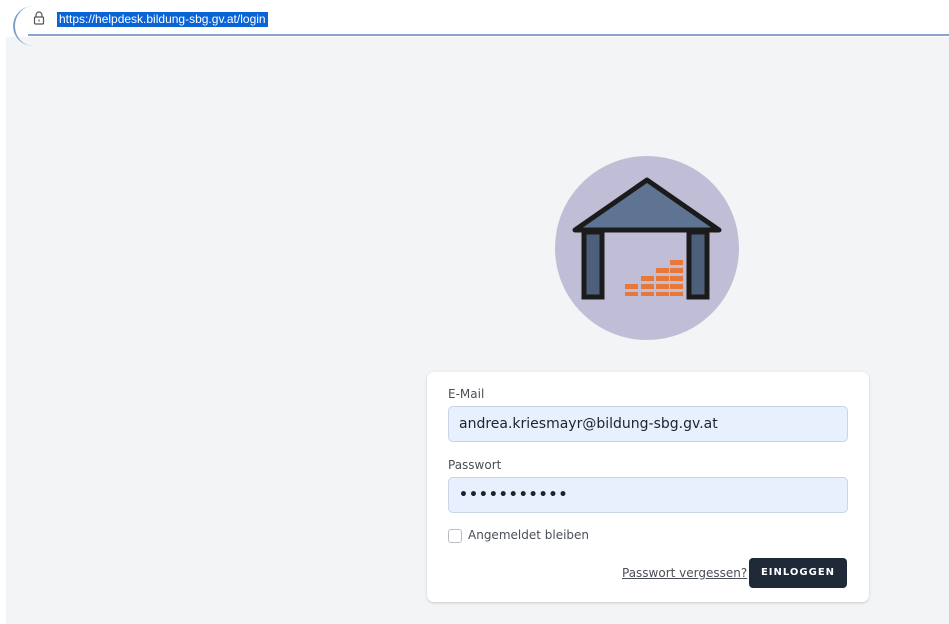 The height and width of the screenshot is (624, 949). I want to click on logo-left-pillar, so click(593, 264).